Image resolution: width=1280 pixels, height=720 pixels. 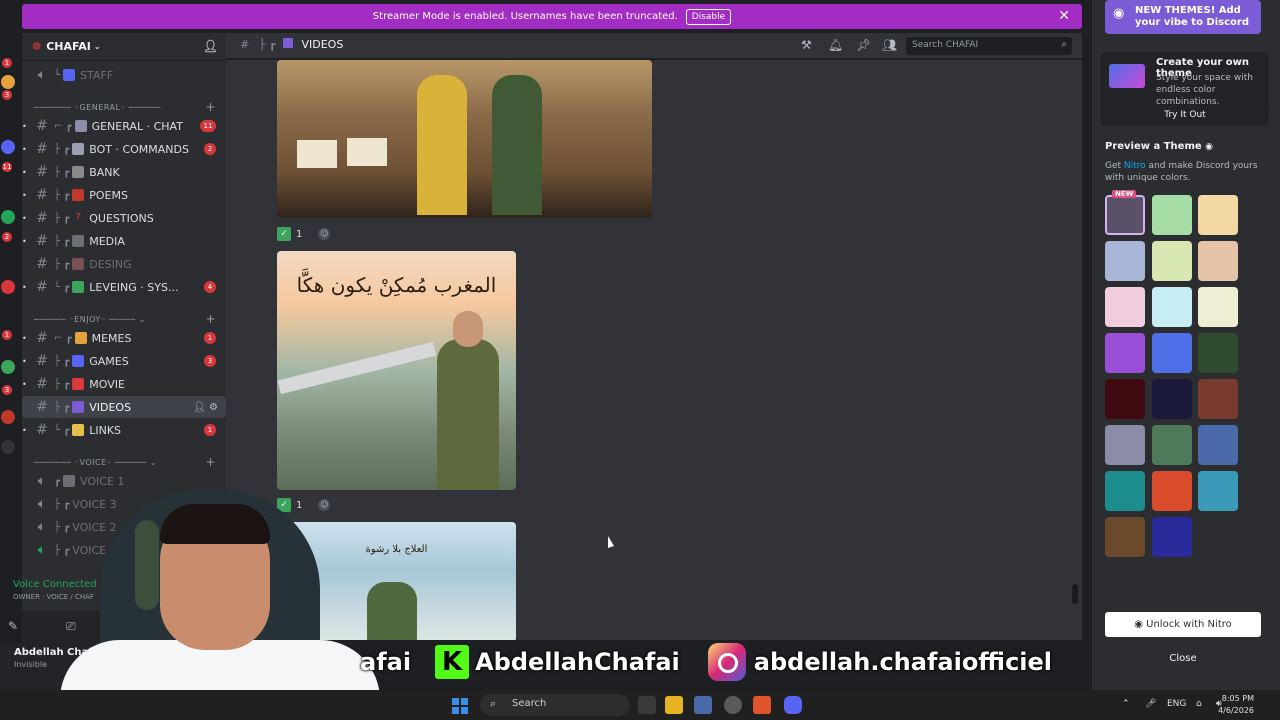 I want to click on message-image-morocco: المغرب مُمكِنْ يكون هكَّا, so click(x=396, y=370).